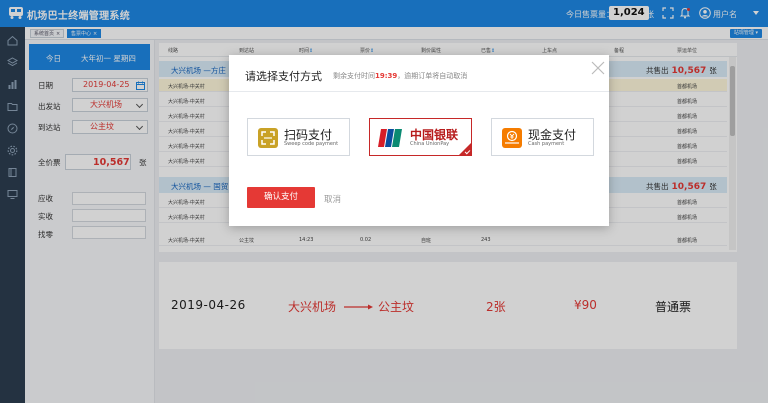 This screenshot has width=768, height=403. I want to click on qr-scan-icon, so click(268, 138).